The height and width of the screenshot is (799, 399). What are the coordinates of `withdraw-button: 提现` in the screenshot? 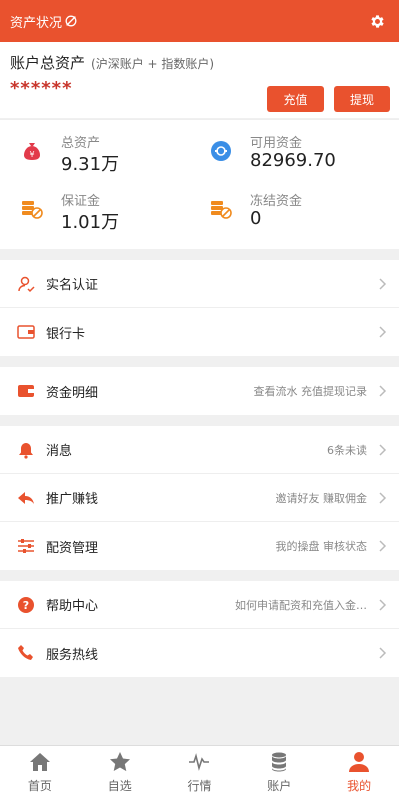 It's located at (362, 99).